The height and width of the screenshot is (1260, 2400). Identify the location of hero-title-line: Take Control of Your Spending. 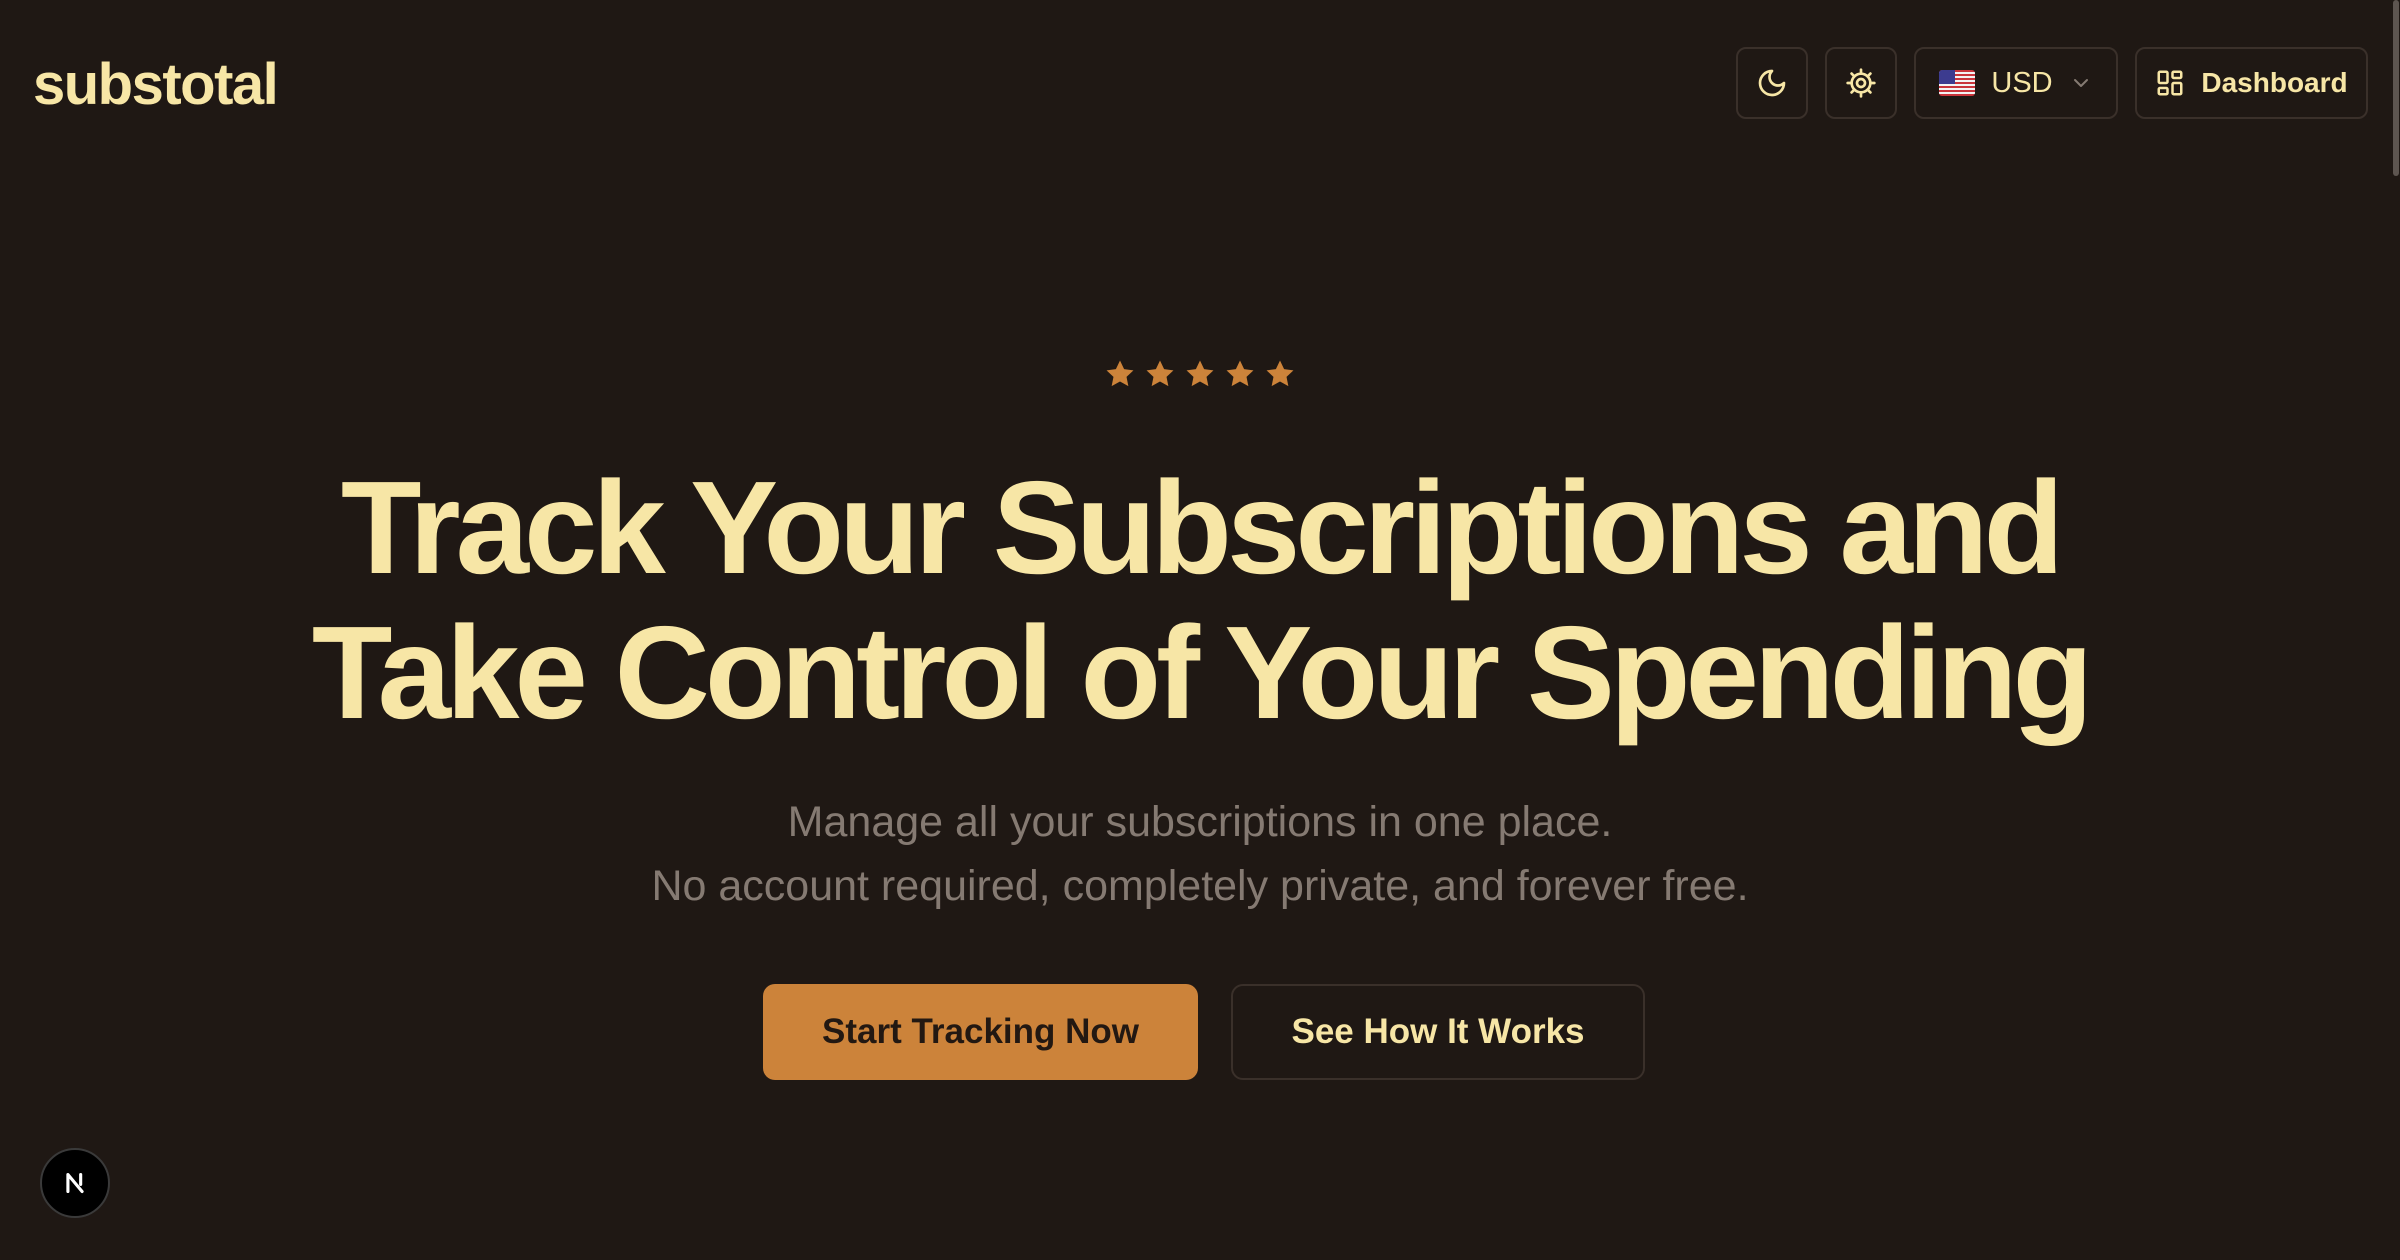
(1202, 672).